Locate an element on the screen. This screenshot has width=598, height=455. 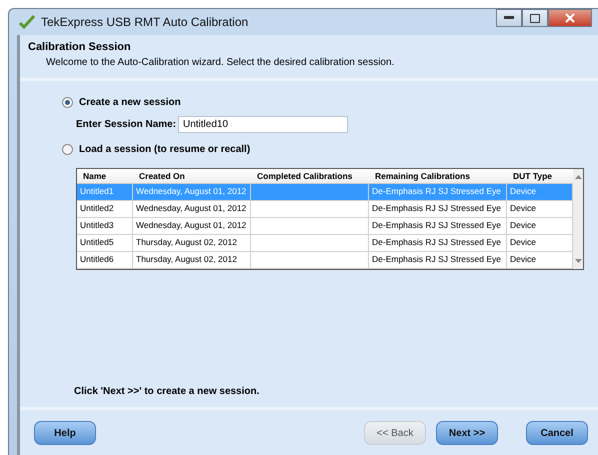
checkmark-icon is located at coordinates (27, 22).